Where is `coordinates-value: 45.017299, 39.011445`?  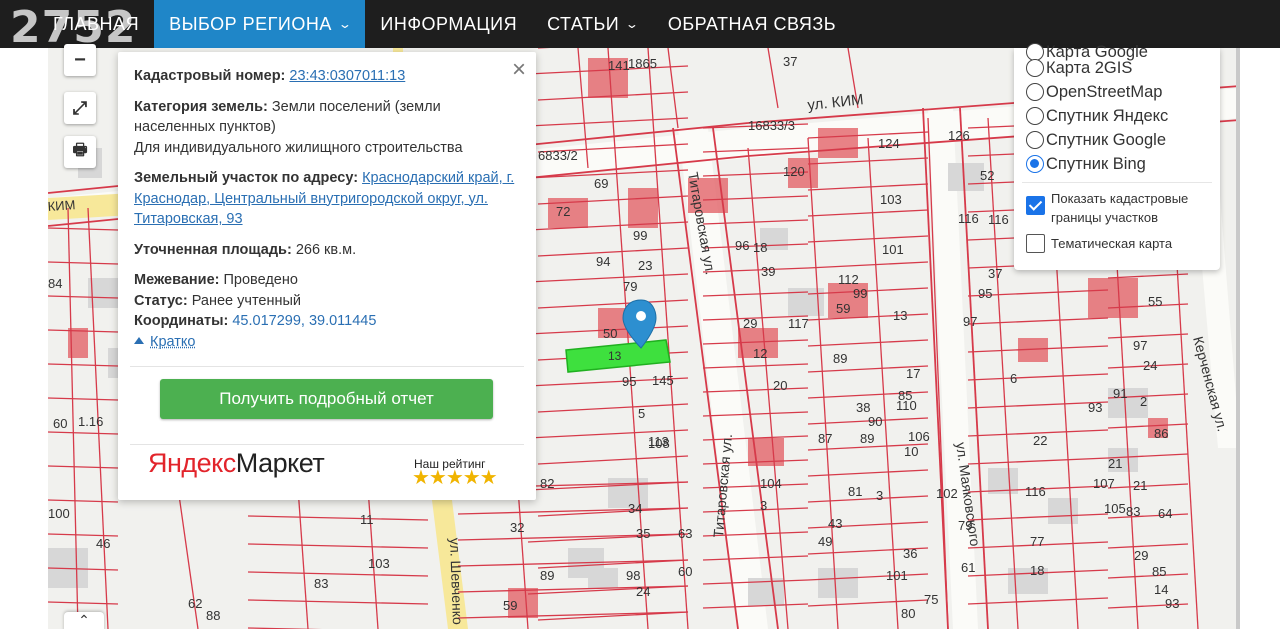 coordinates-value: 45.017299, 39.011445 is located at coordinates (304, 321).